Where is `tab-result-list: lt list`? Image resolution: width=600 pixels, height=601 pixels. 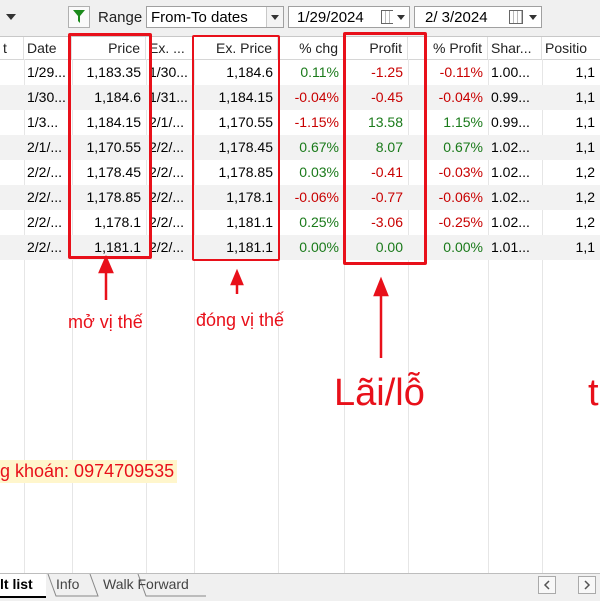
tab-result-list: lt list is located at coordinates (23, 586).